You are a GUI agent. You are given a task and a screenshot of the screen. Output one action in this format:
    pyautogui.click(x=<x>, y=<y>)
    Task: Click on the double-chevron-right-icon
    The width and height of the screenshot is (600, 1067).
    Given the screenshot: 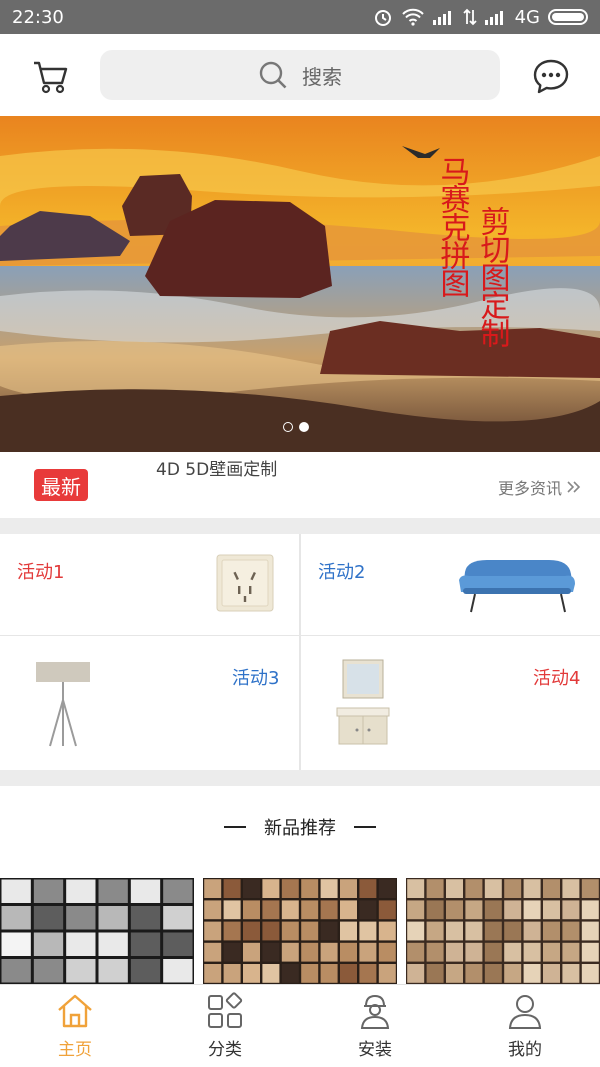 What is the action you would take?
    pyautogui.click(x=574, y=487)
    